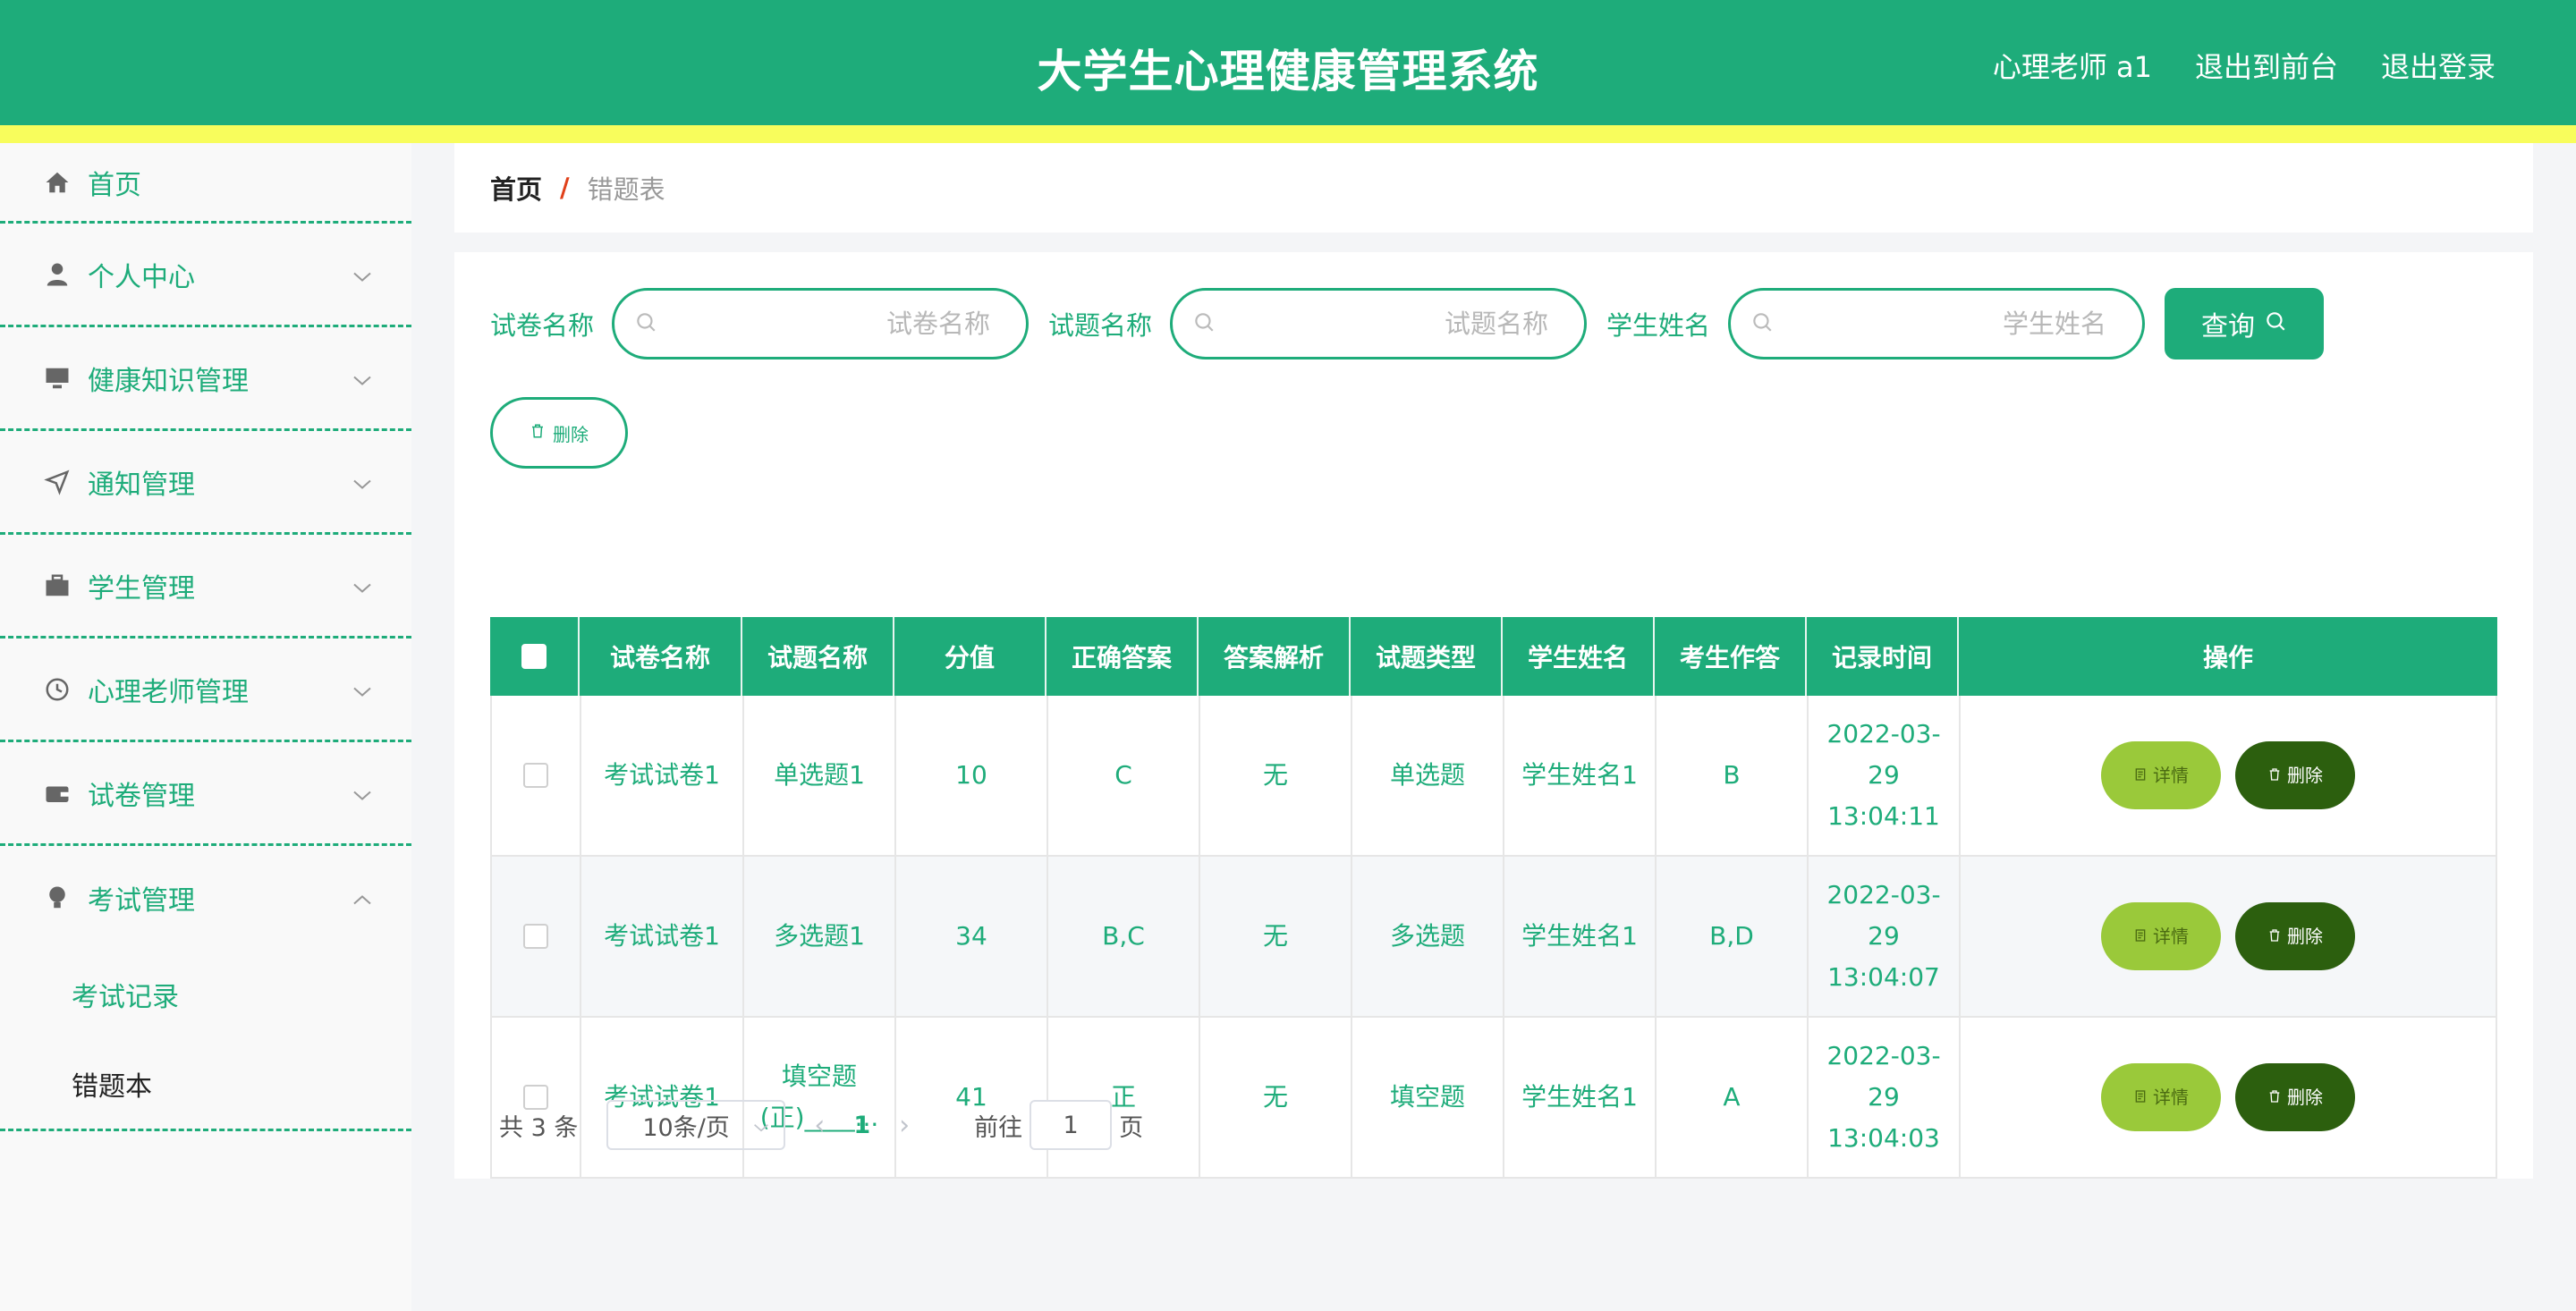  I want to click on cell-response: A, so click(1733, 1097).